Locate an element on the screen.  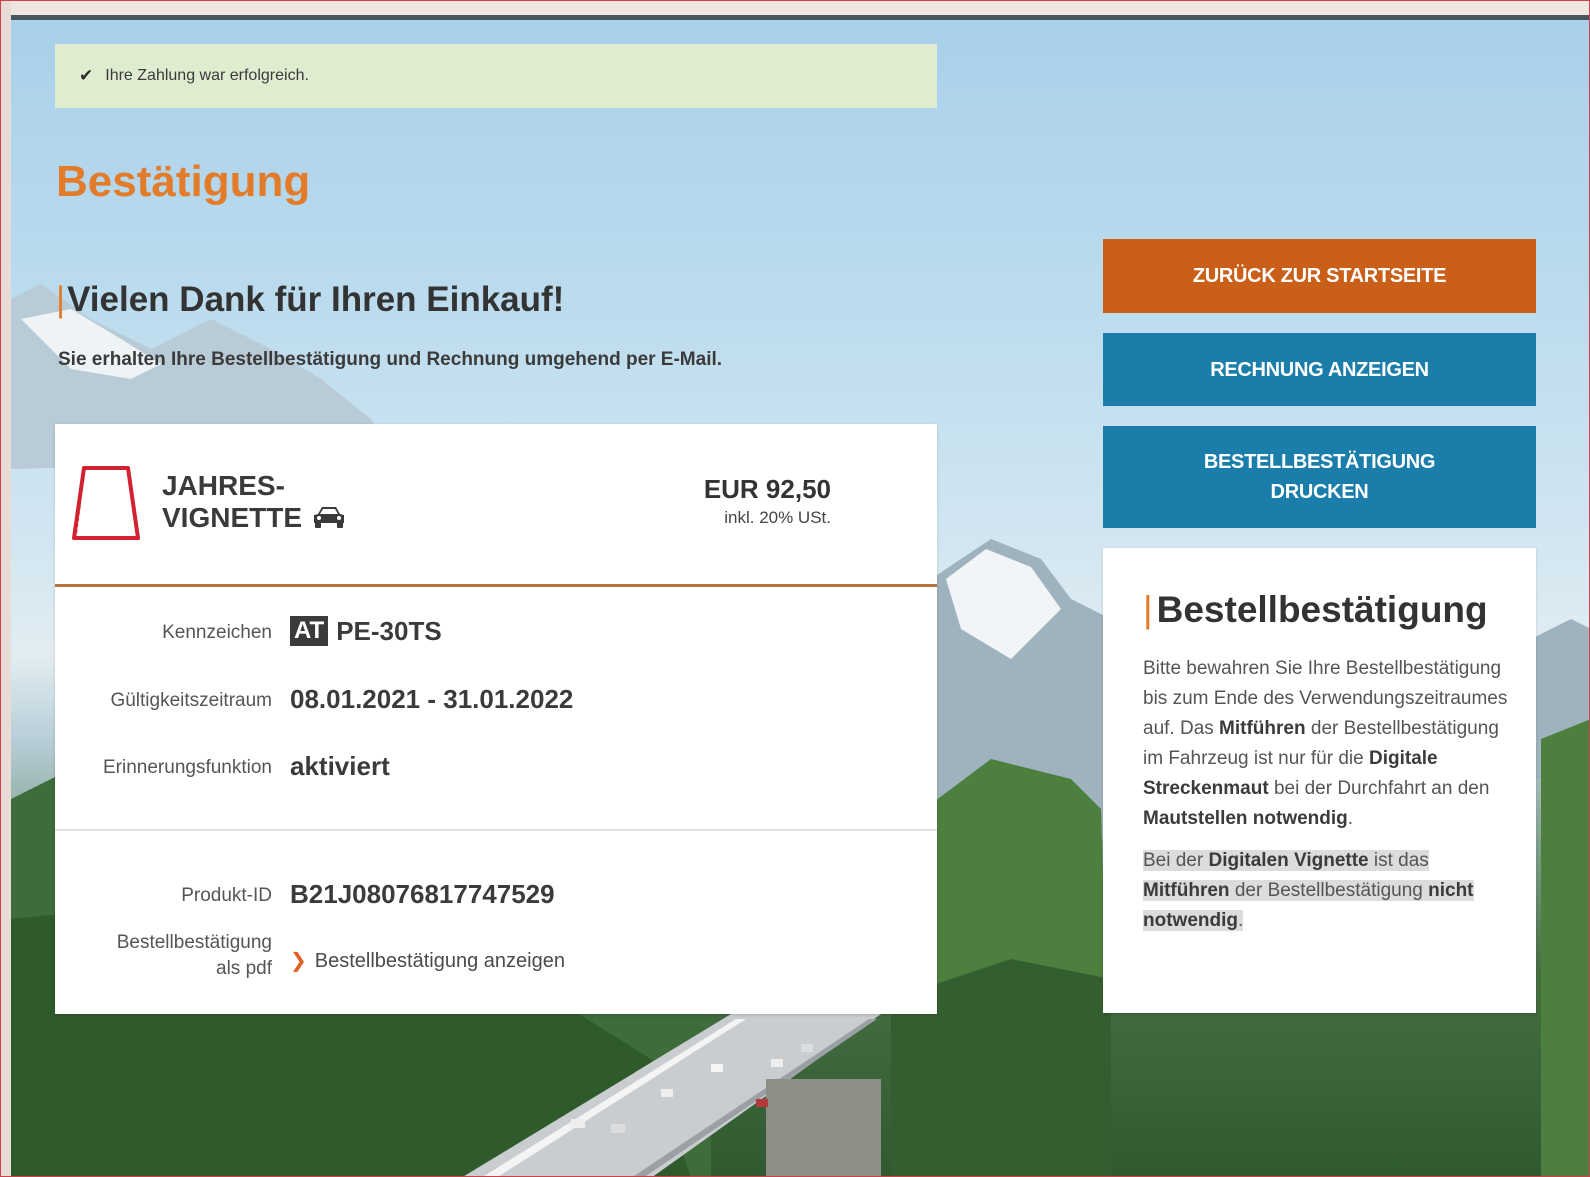
product-id-value: B21J08076817747529 is located at coordinates (422, 894).